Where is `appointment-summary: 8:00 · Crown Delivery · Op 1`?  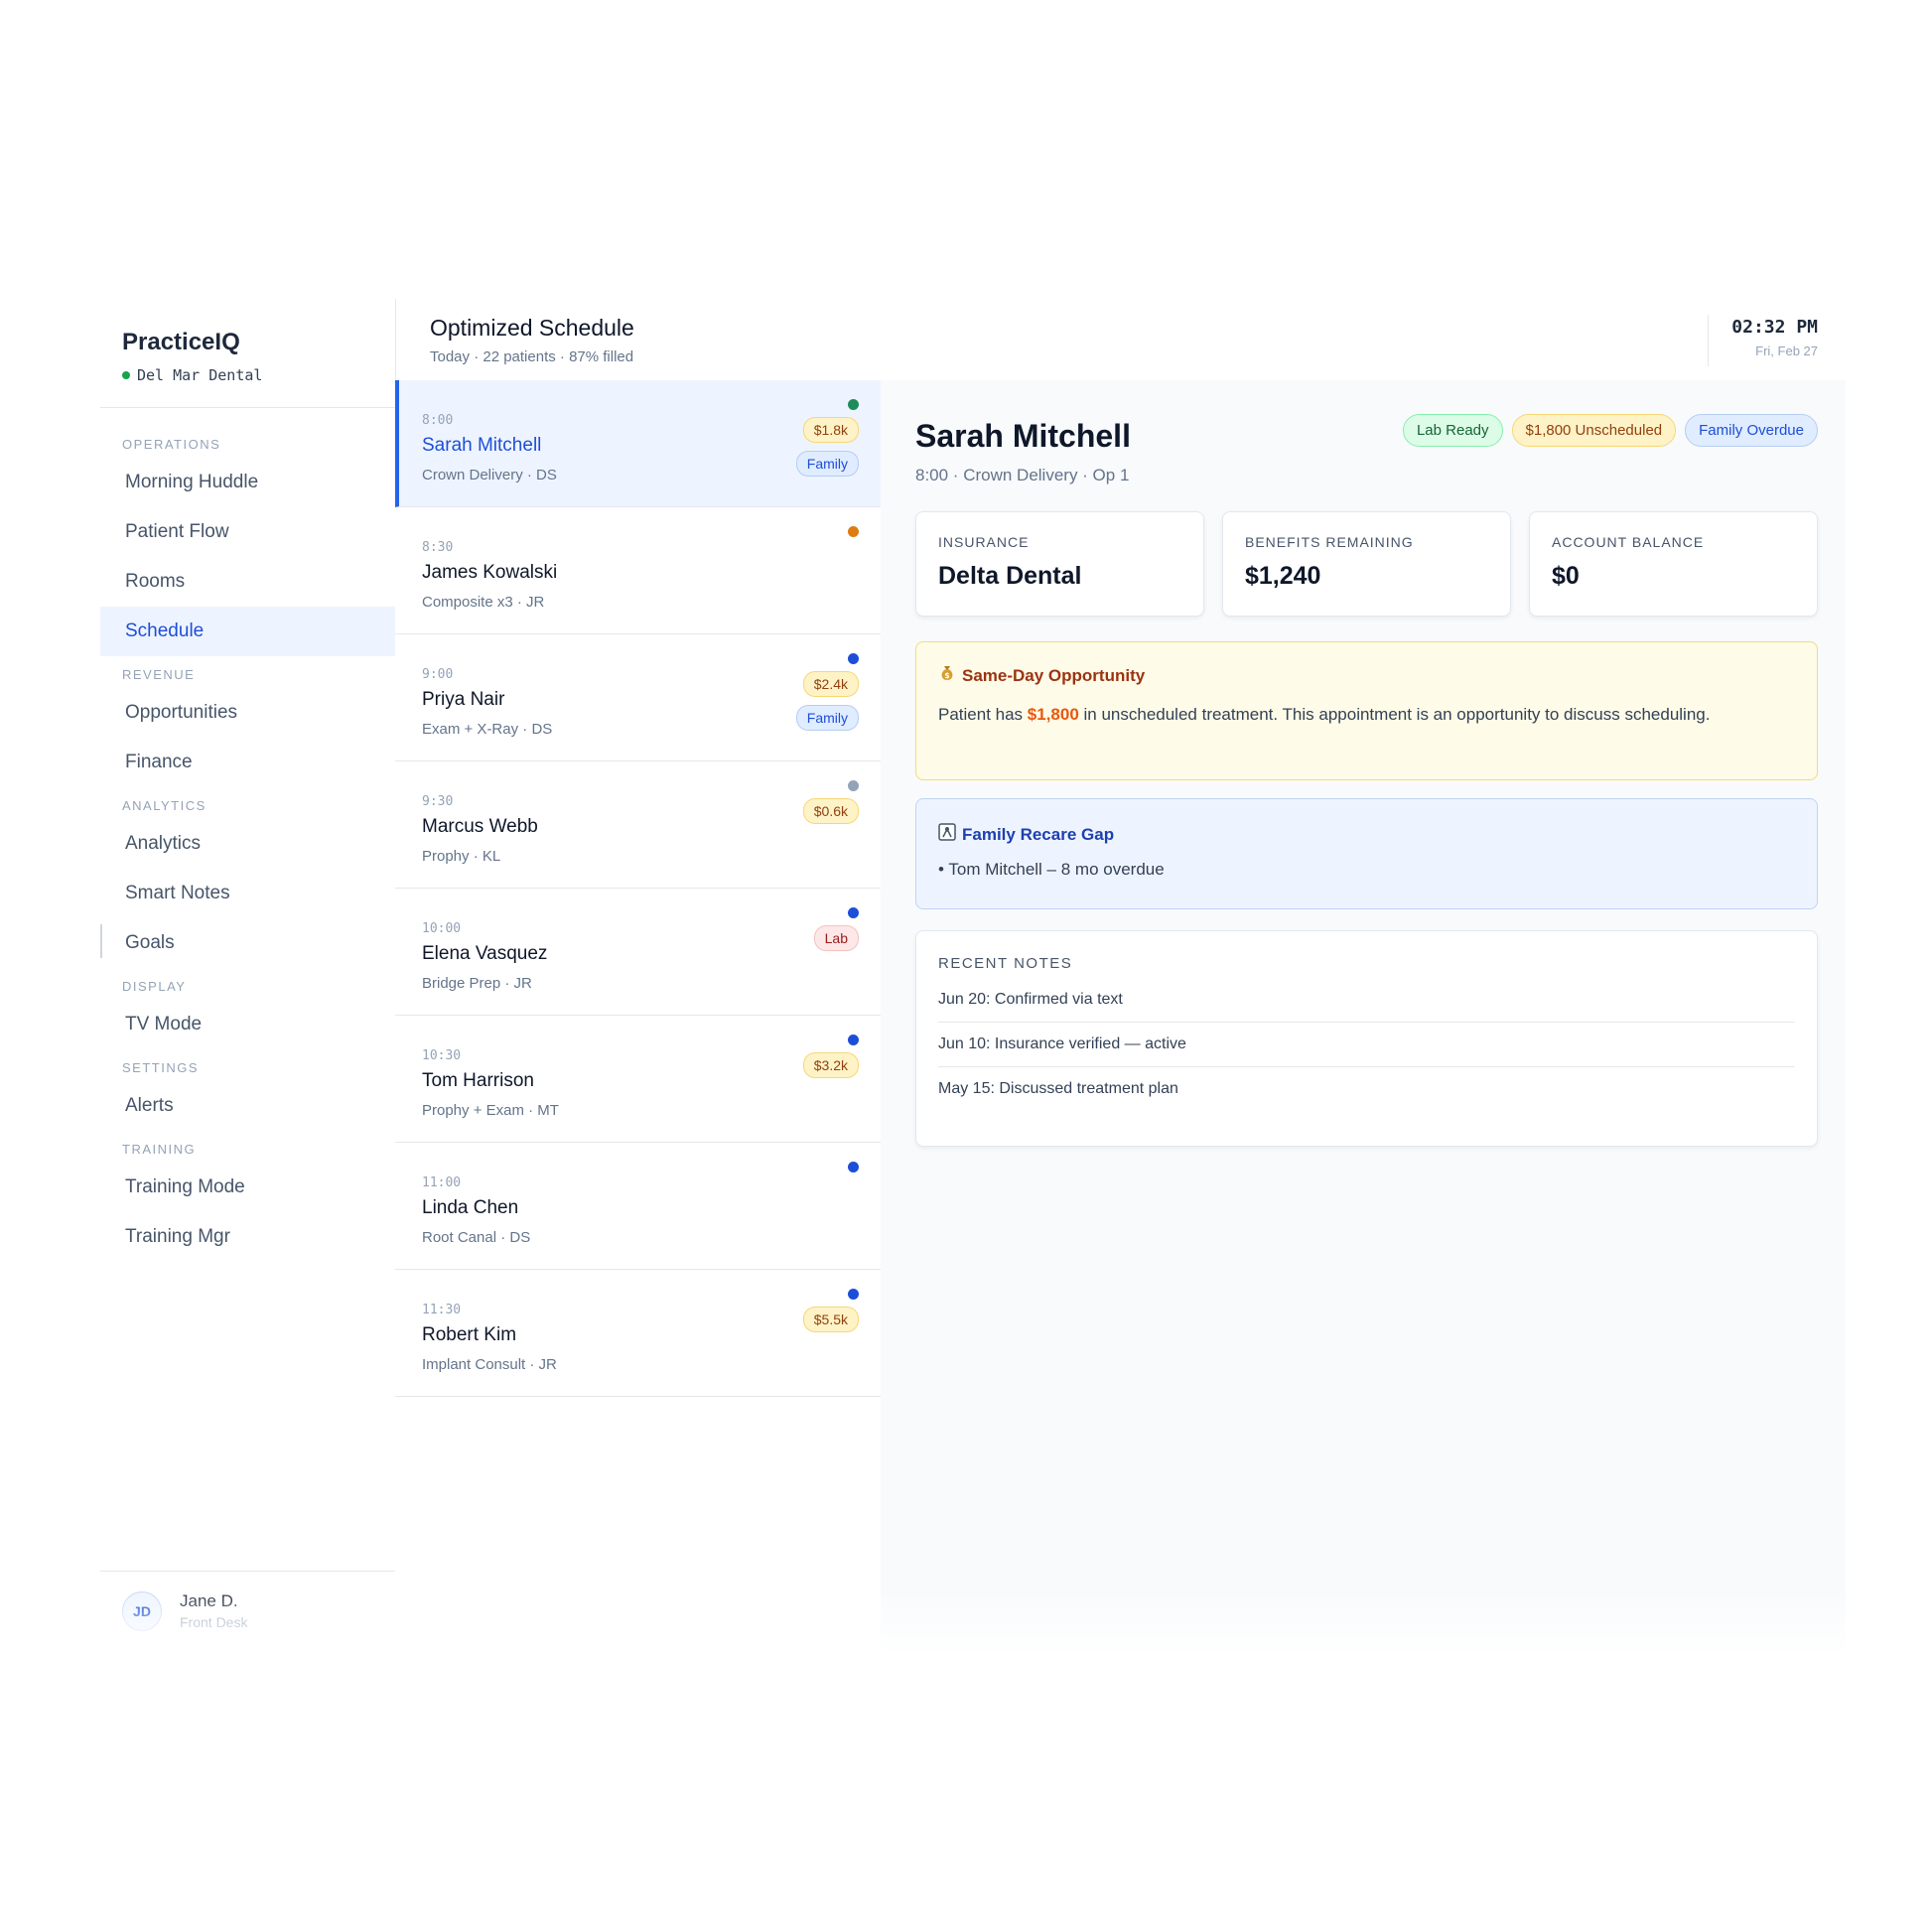 appointment-summary: 8:00 · Crown Delivery · Op 1 is located at coordinates (1022, 475).